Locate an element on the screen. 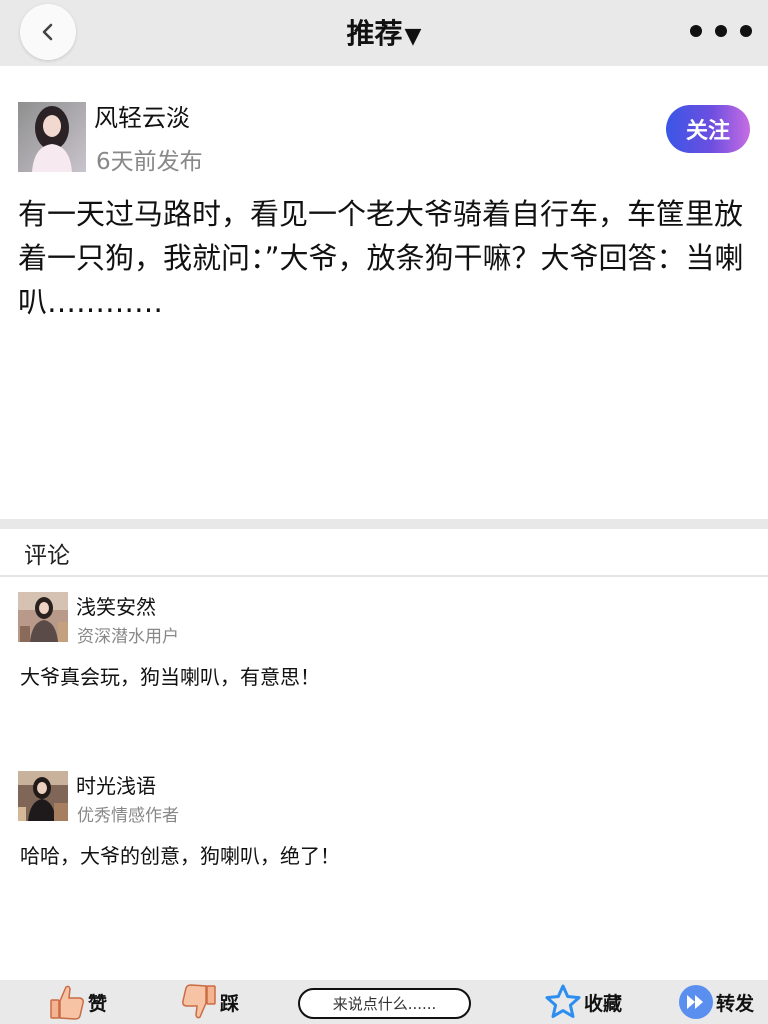 The height and width of the screenshot is (1024, 768). thumbs-down-icon is located at coordinates (199, 1001).